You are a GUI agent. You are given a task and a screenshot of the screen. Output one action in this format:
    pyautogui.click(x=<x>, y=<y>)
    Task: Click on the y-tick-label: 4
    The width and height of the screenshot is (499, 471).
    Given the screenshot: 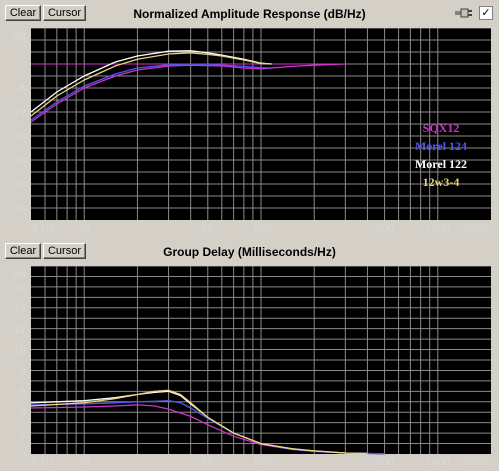 What is the action you would take?
    pyautogui.click(x=23, y=413)
    